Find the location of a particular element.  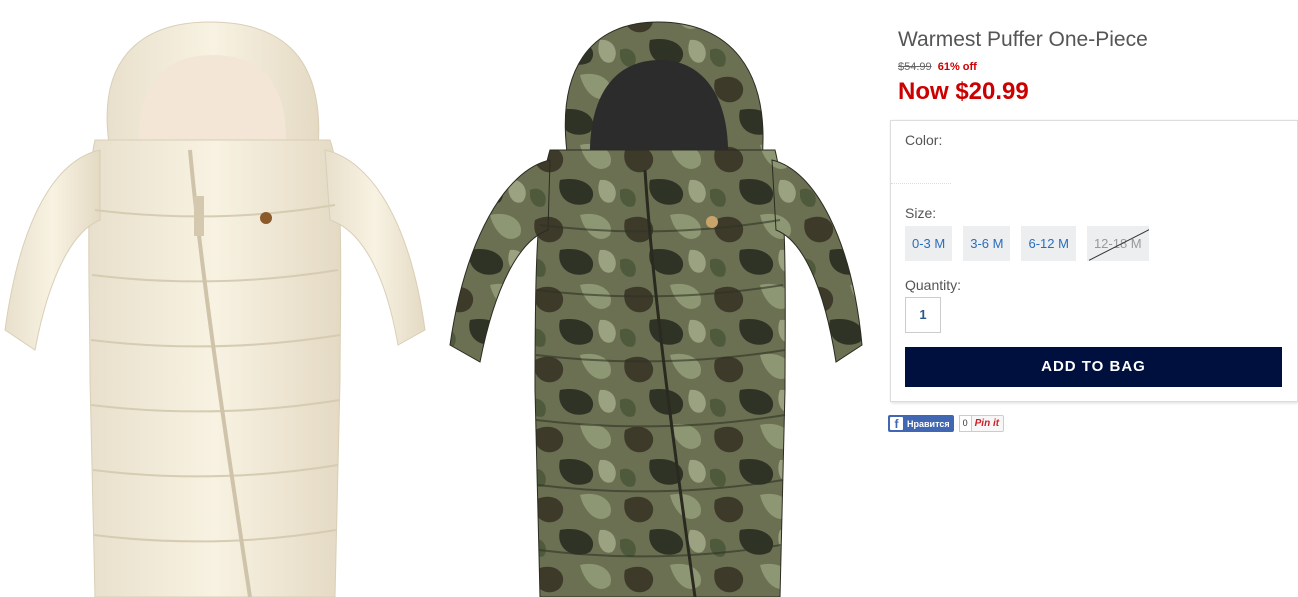

facebook-like-button: f Нравится is located at coordinates (921, 423).